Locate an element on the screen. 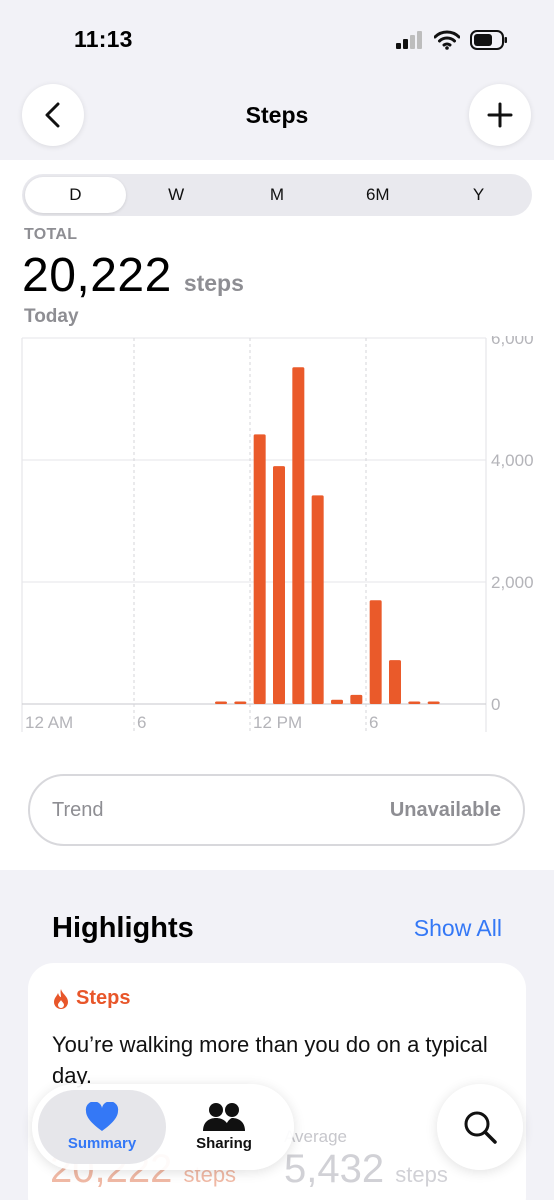  y-tick-label: 2,000 is located at coordinates (512, 582).